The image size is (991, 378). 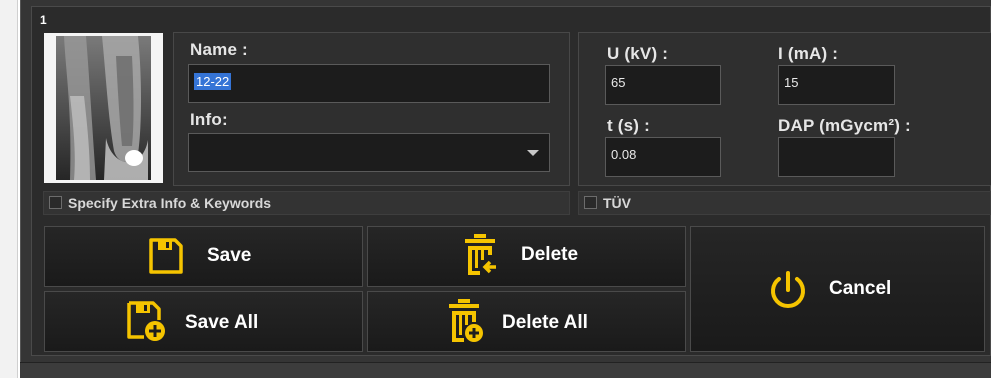 I want to click on time-field: 0.08, so click(x=663, y=157).